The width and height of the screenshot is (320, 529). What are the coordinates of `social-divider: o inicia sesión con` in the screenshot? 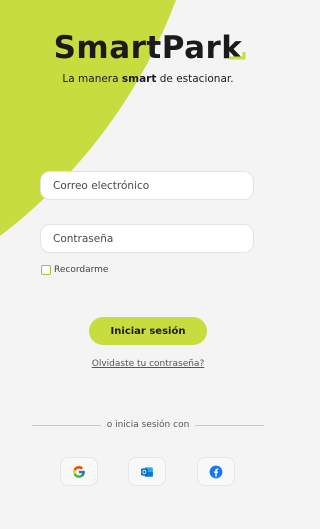 It's located at (148, 425).